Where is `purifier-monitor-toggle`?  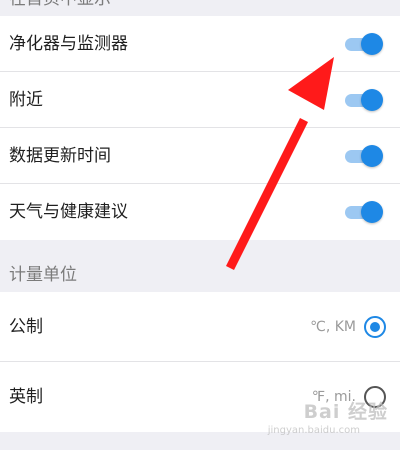
purifier-monitor-toggle is located at coordinates (364, 44).